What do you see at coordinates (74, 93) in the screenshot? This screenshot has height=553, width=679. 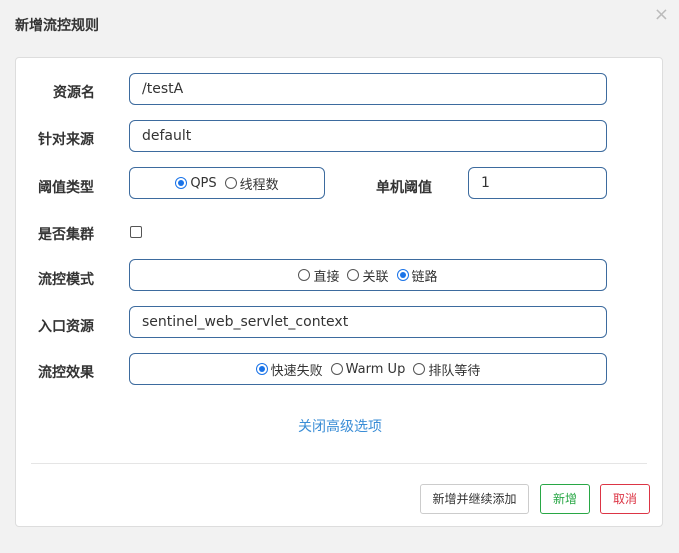 I see `resource-name-label: 资源名` at bounding box center [74, 93].